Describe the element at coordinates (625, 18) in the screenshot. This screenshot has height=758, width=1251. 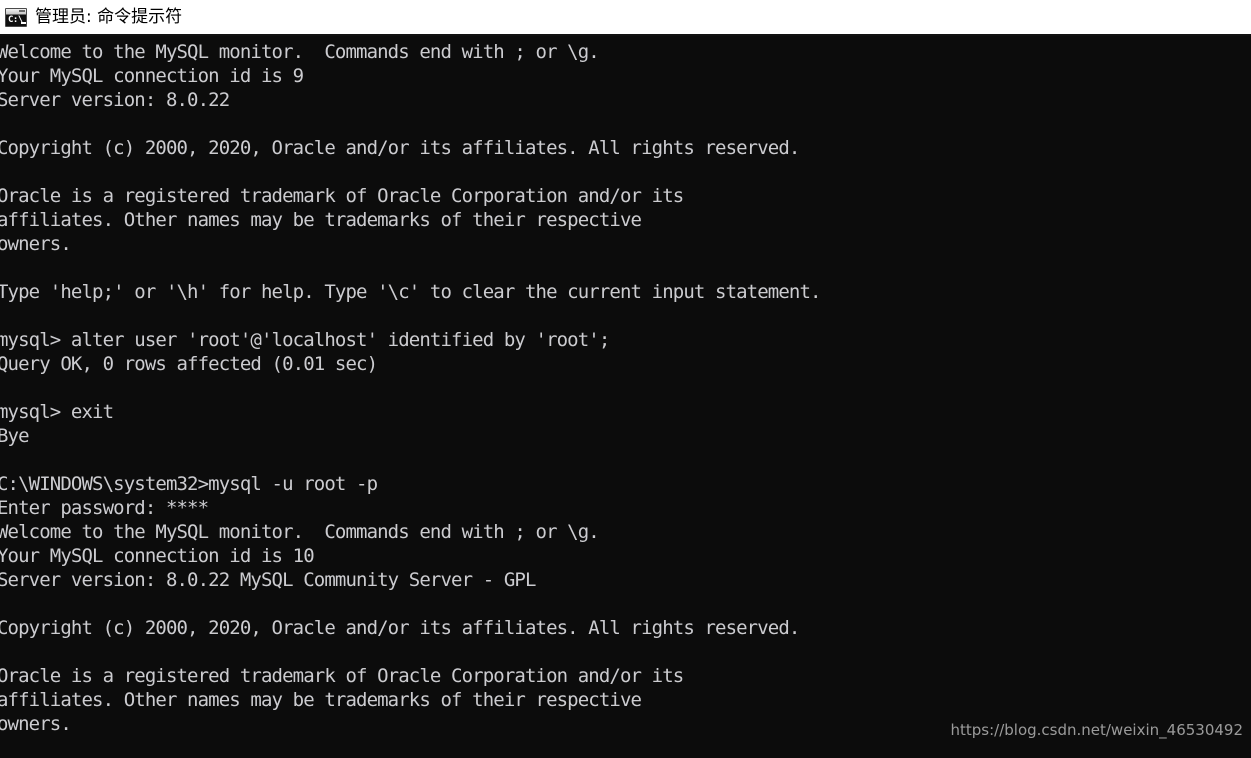
I see `window-titlebar: C:\ 管理员: 命令提示符` at that location.